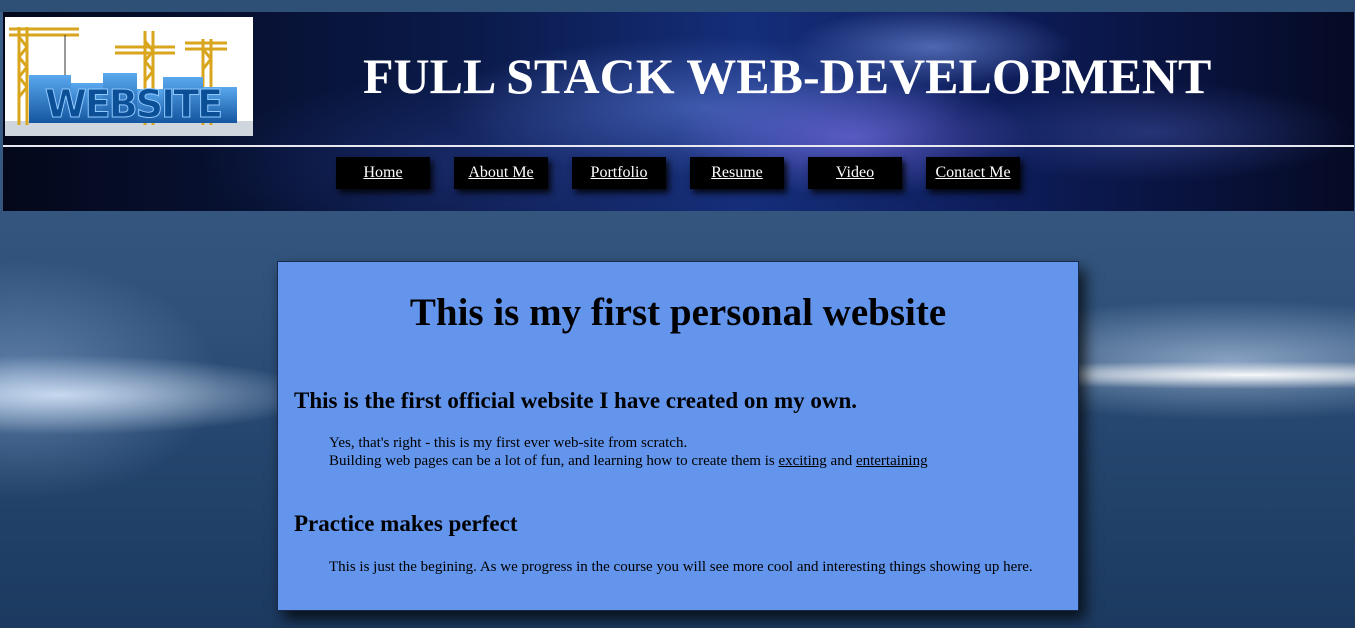 The height and width of the screenshot is (628, 1355). What do you see at coordinates (501, 173) in the screenshot?
I see `nav-about-me-link: About Me` at bounding box center [501, 173].